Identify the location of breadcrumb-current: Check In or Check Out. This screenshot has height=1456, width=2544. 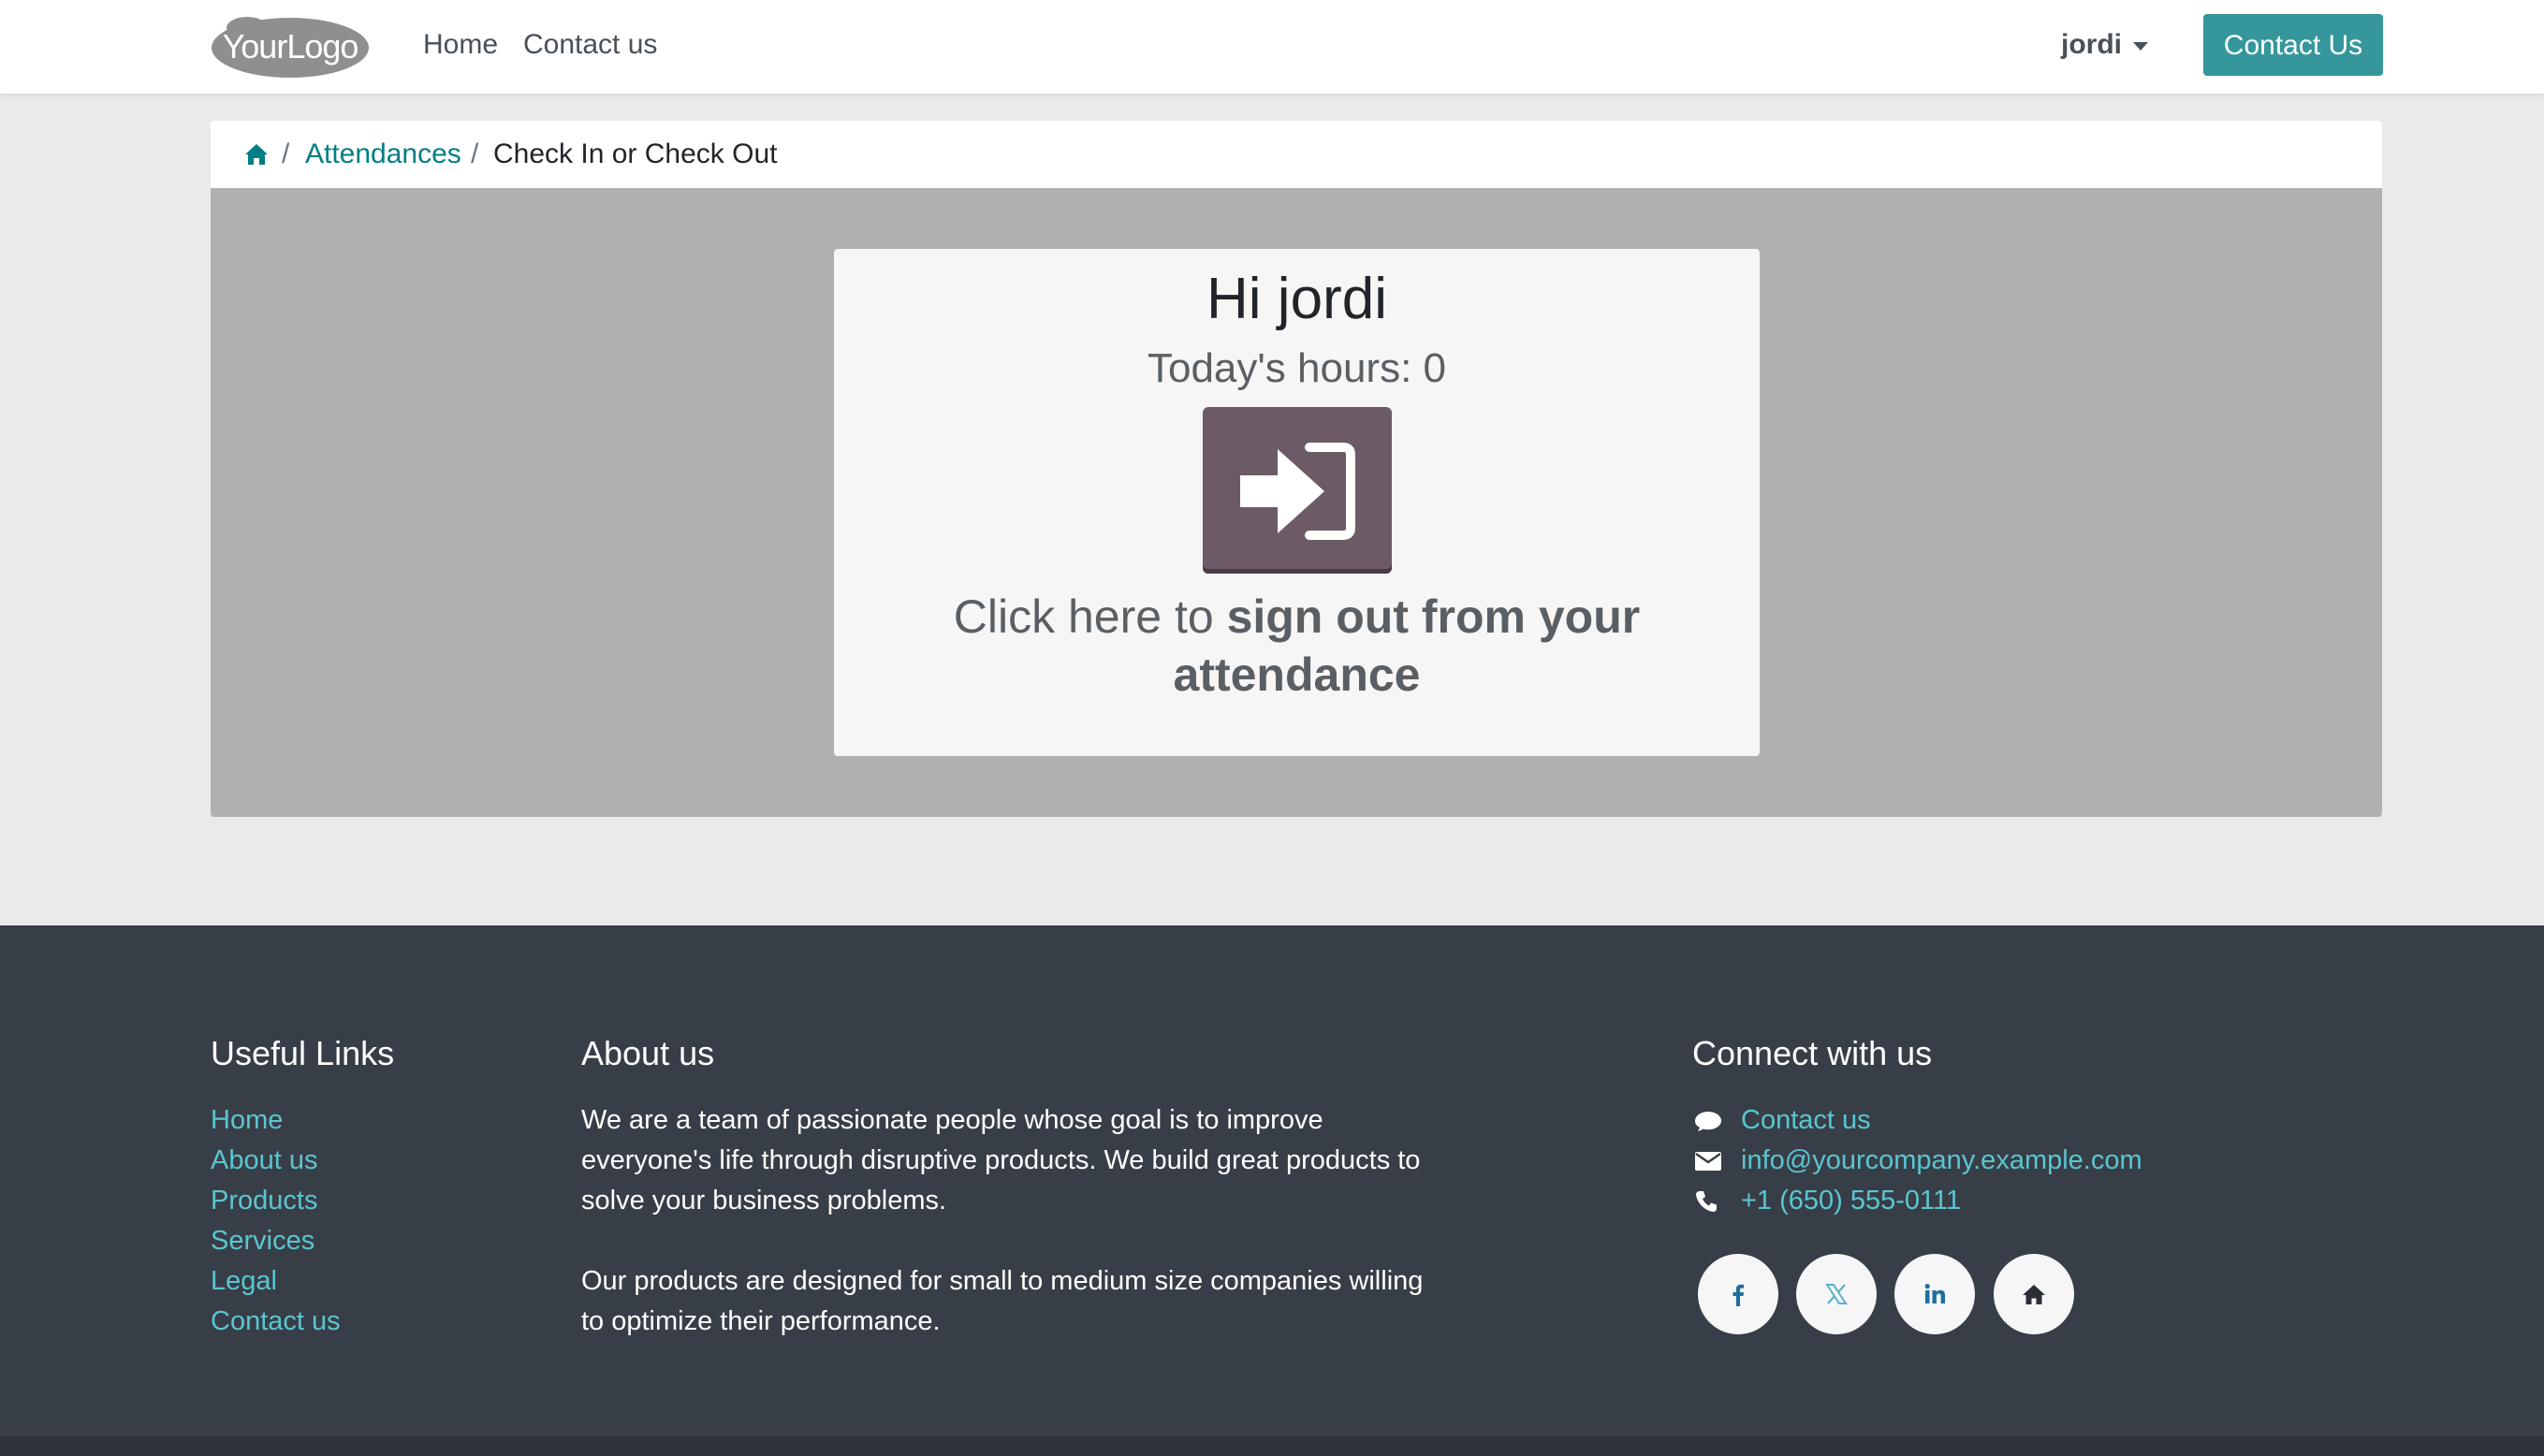
(635, 153).